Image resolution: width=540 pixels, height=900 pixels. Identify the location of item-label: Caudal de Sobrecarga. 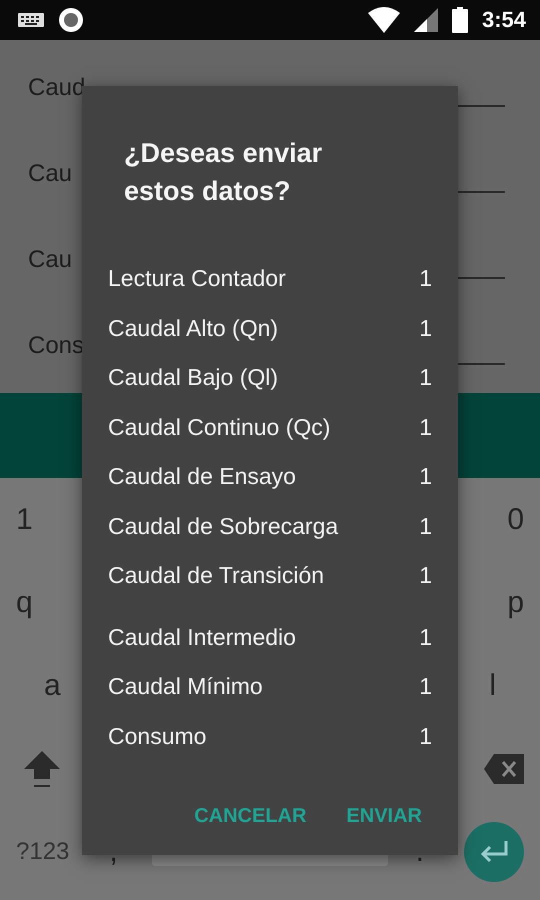
(223, 526).